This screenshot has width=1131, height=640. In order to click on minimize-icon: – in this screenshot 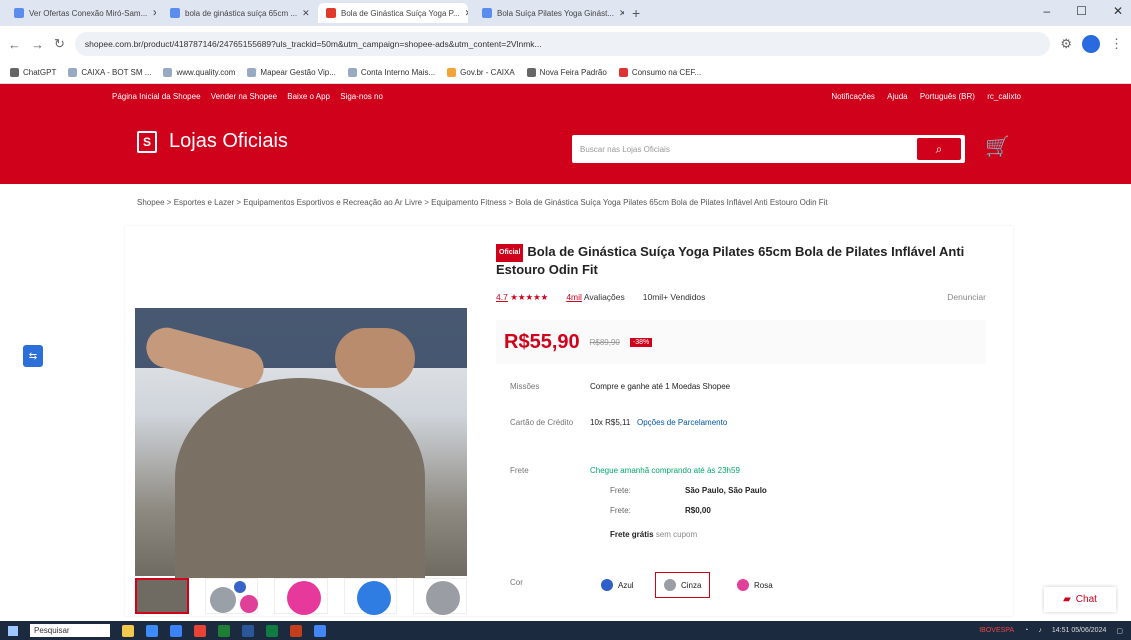, I will do `click(1046, 11)`.